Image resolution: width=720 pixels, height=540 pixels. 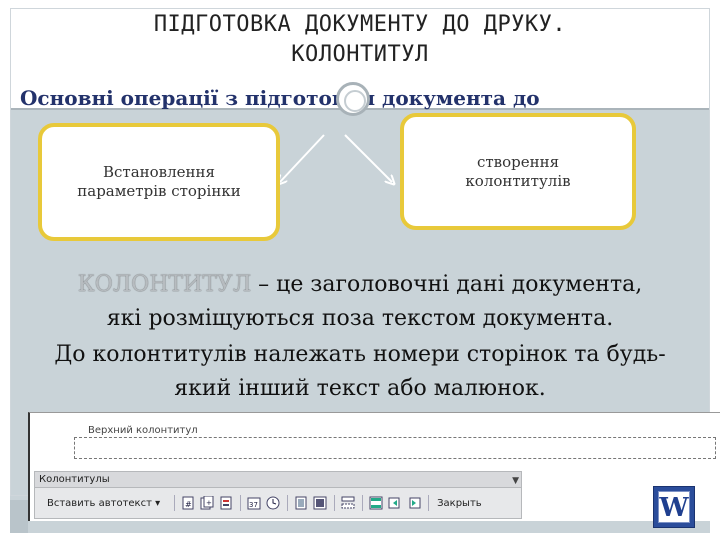 I want to click on word-logo-letter: W, so click(x=674, y=508).